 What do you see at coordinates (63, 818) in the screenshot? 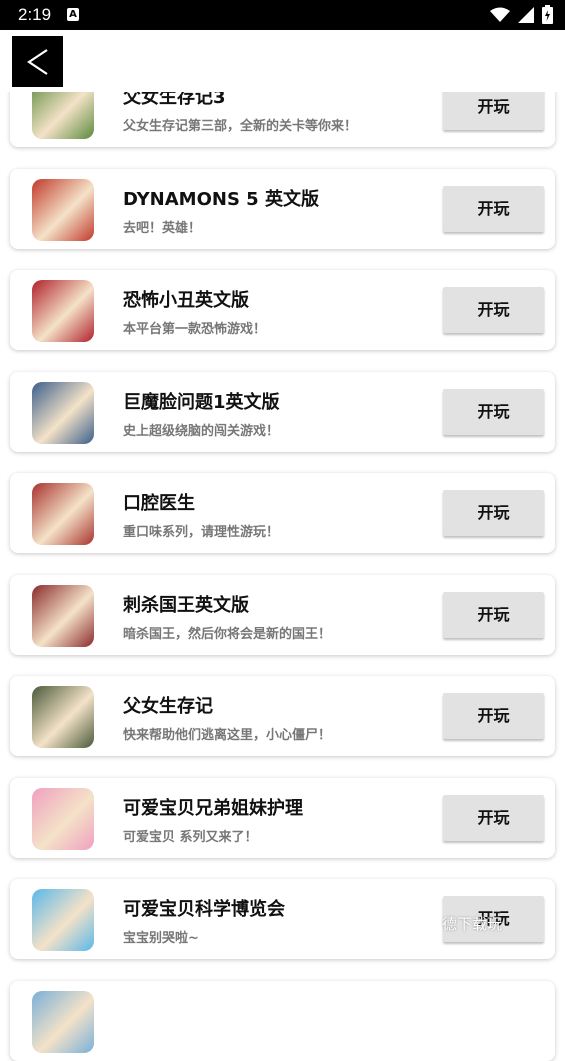
I see `baby-siblings-icon` at bounding box center [63, 818].